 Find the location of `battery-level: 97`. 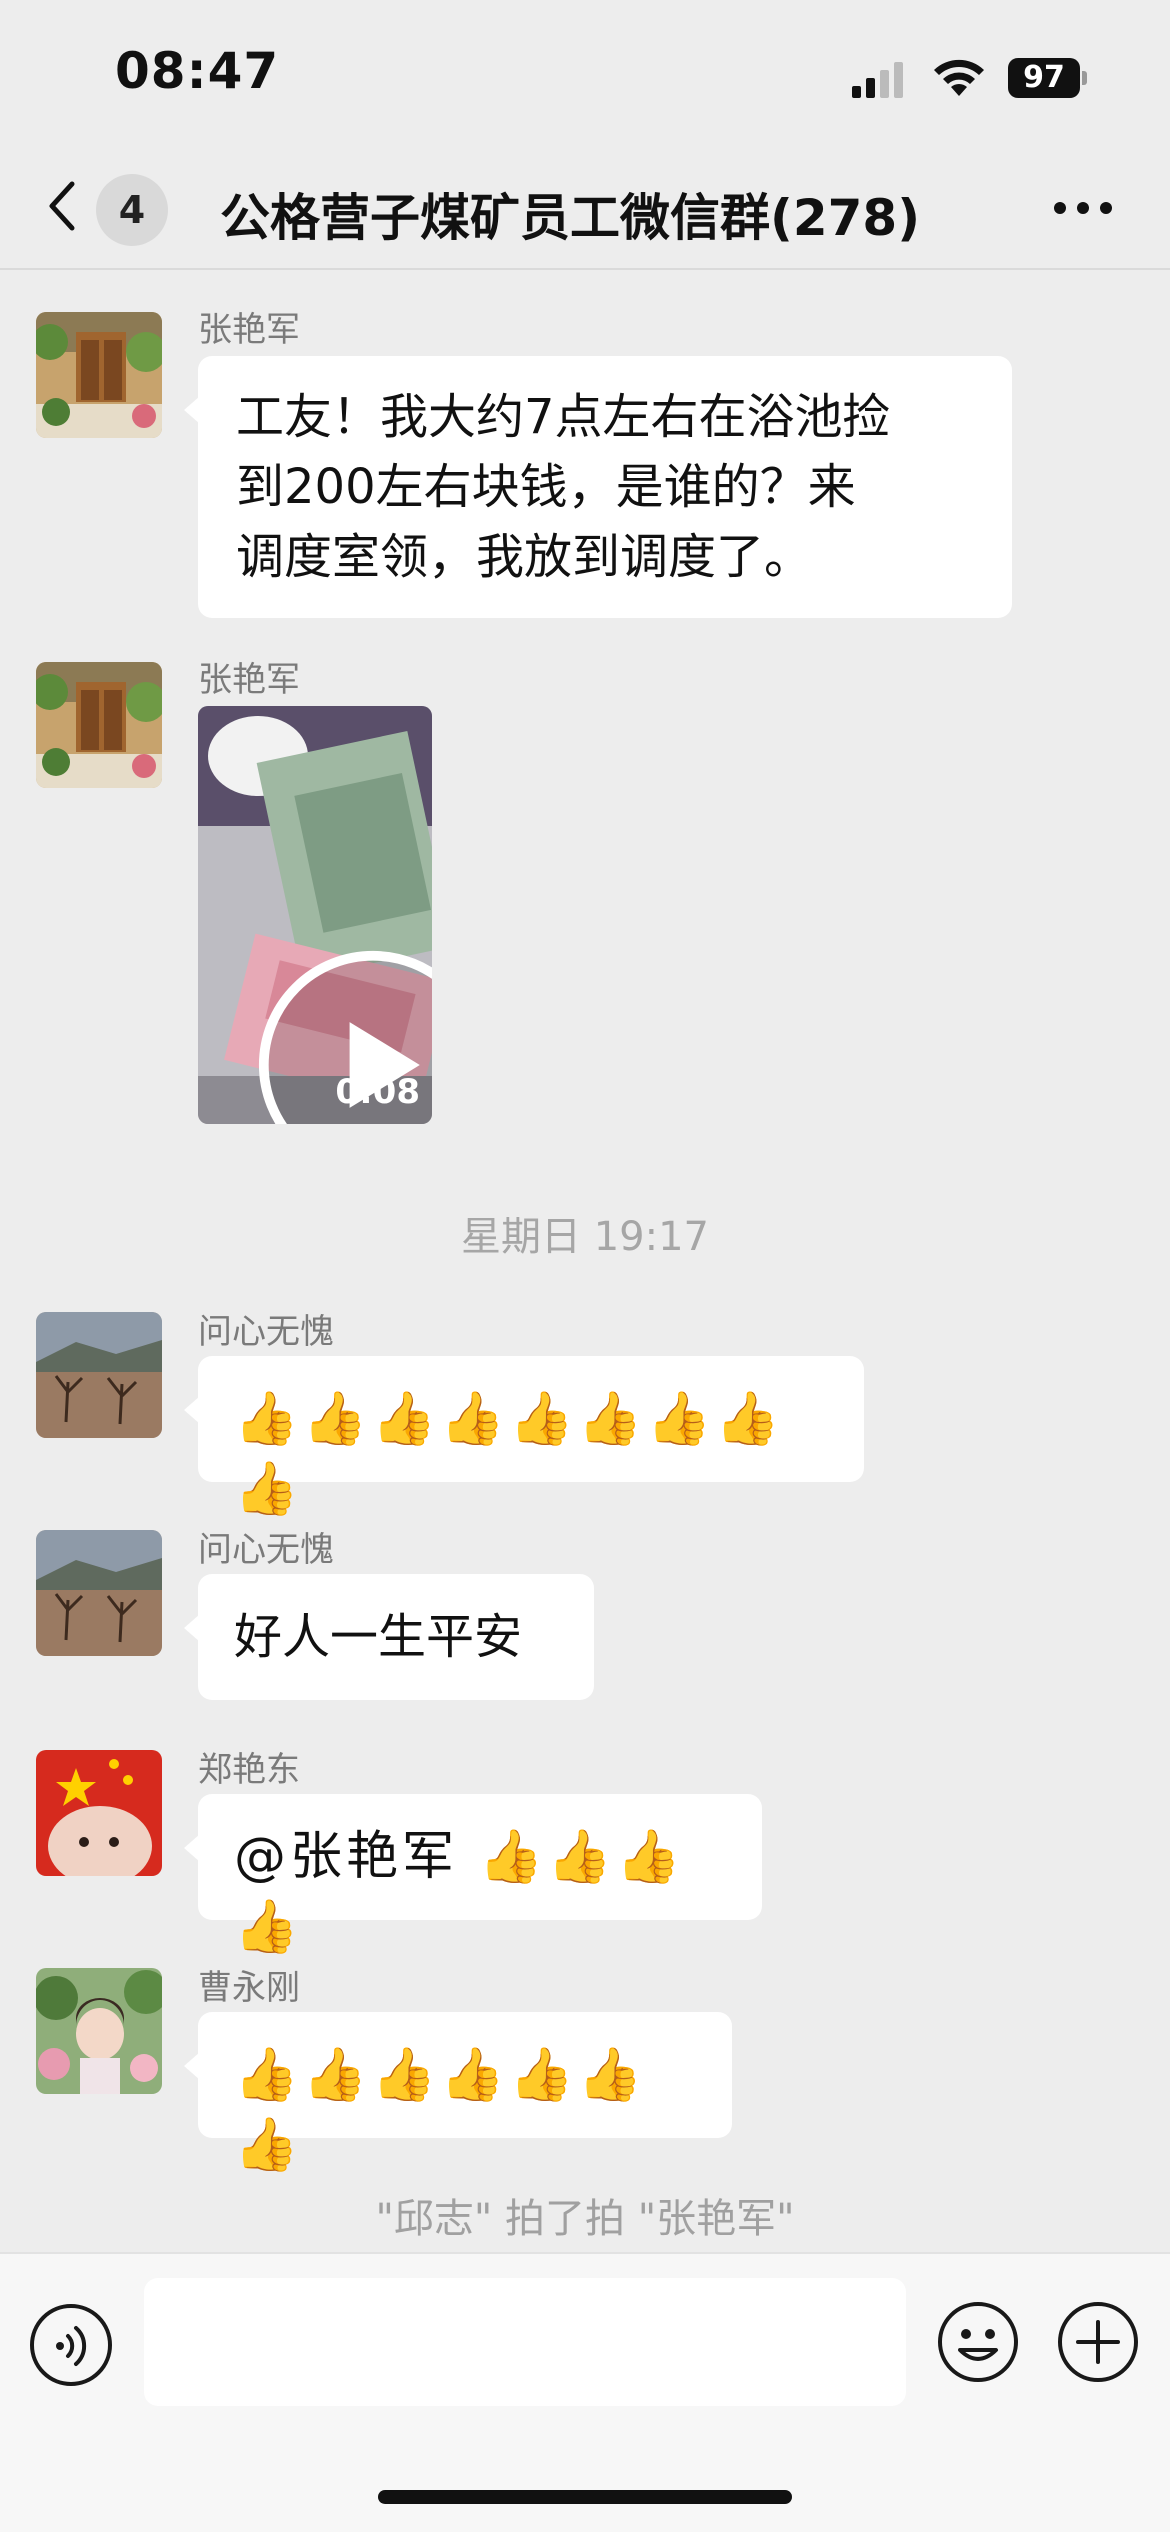

battery-level: 97 is located at coordinates (1044, 78).